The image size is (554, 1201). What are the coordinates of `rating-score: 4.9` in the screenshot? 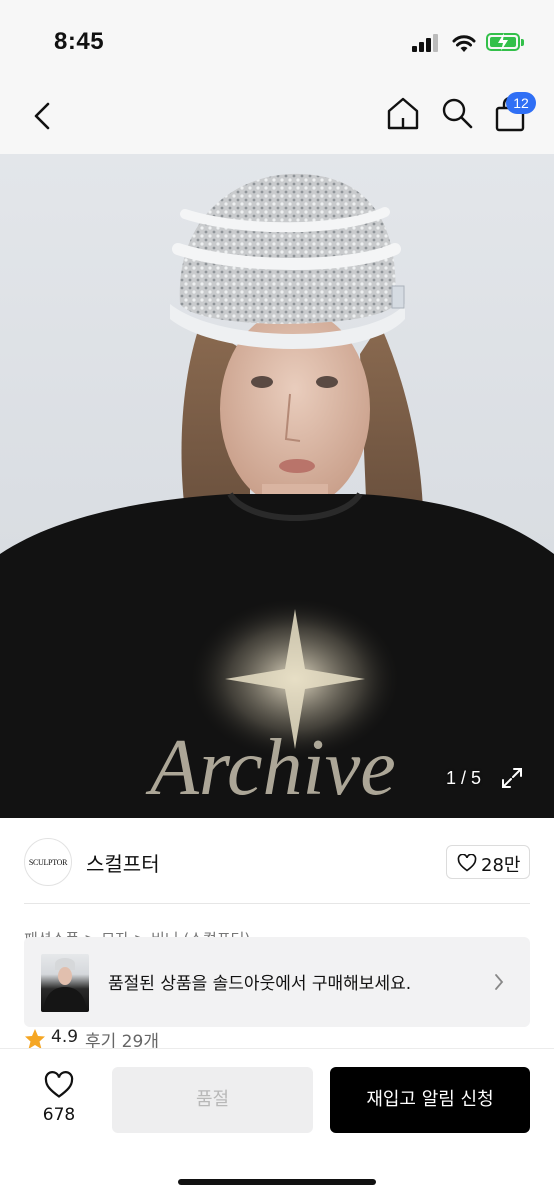 It's located at (65, 1037).